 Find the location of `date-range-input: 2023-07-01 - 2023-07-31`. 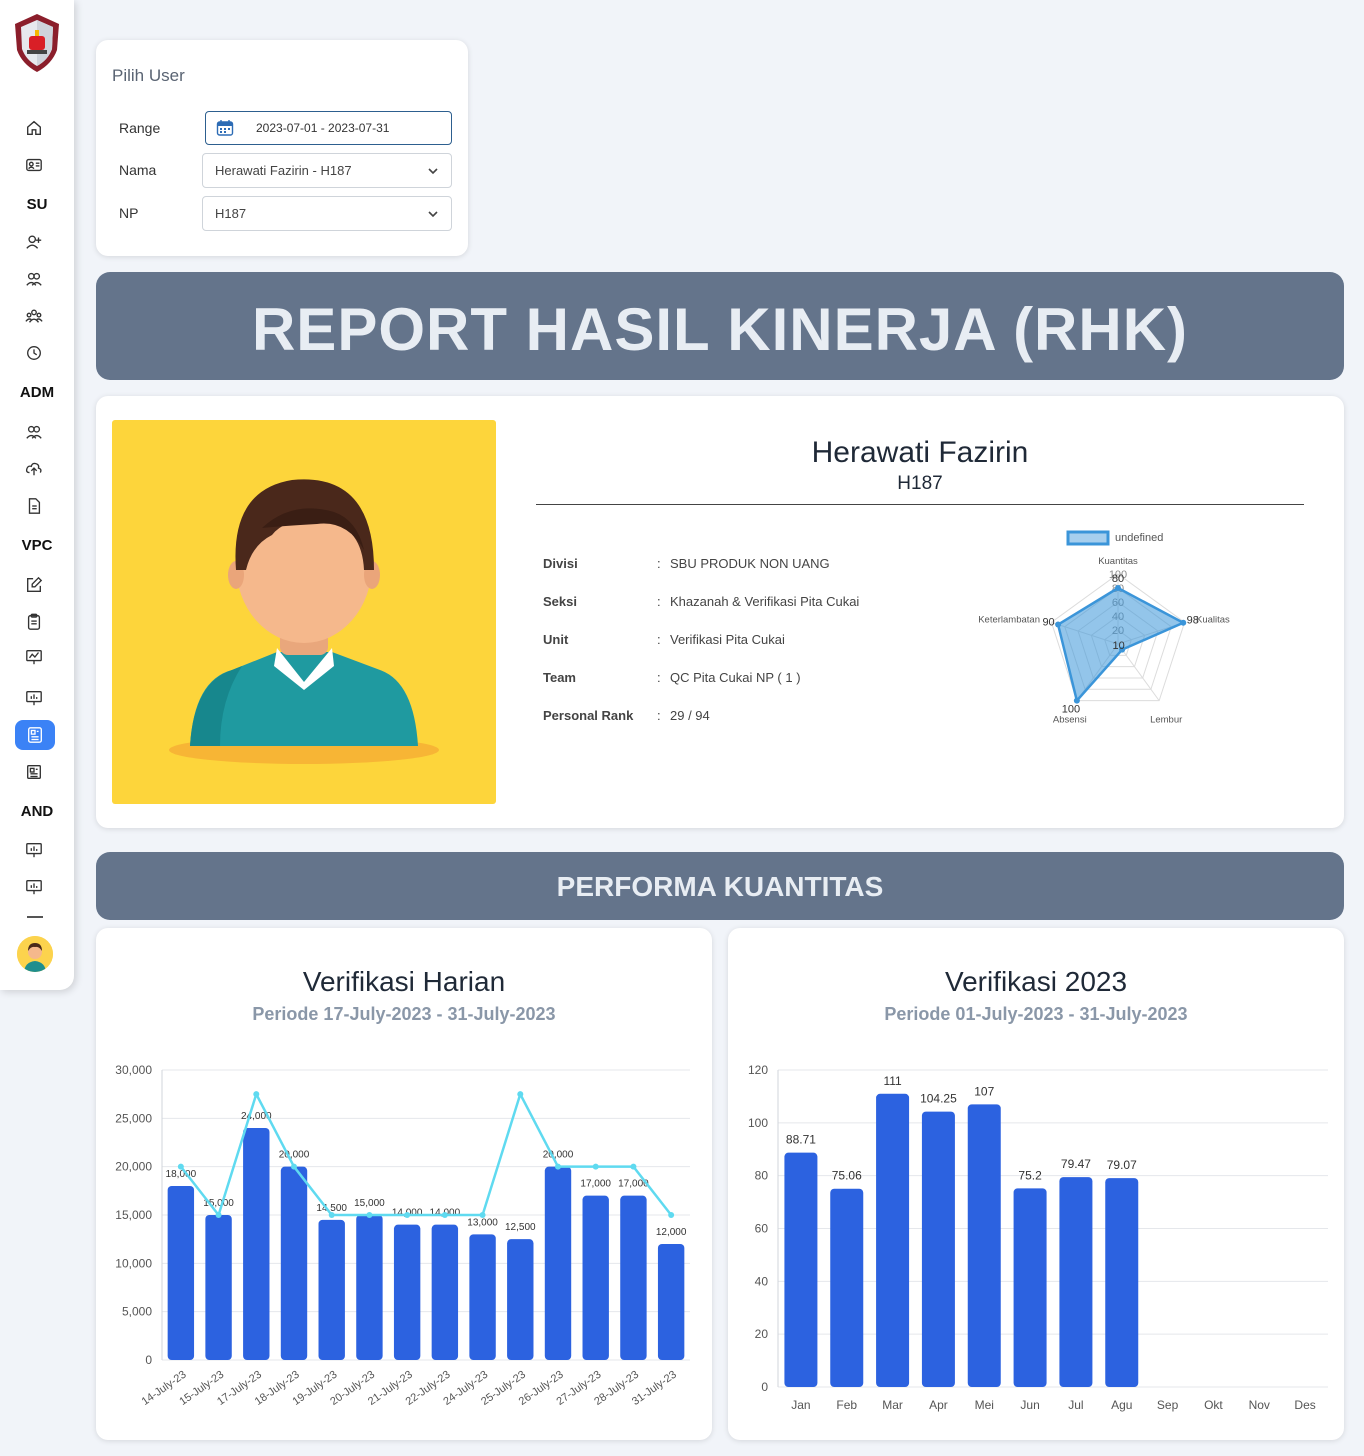

date-range-input: 2023-07-01 - 2023-07-31 is located at coordinates (328, 128).